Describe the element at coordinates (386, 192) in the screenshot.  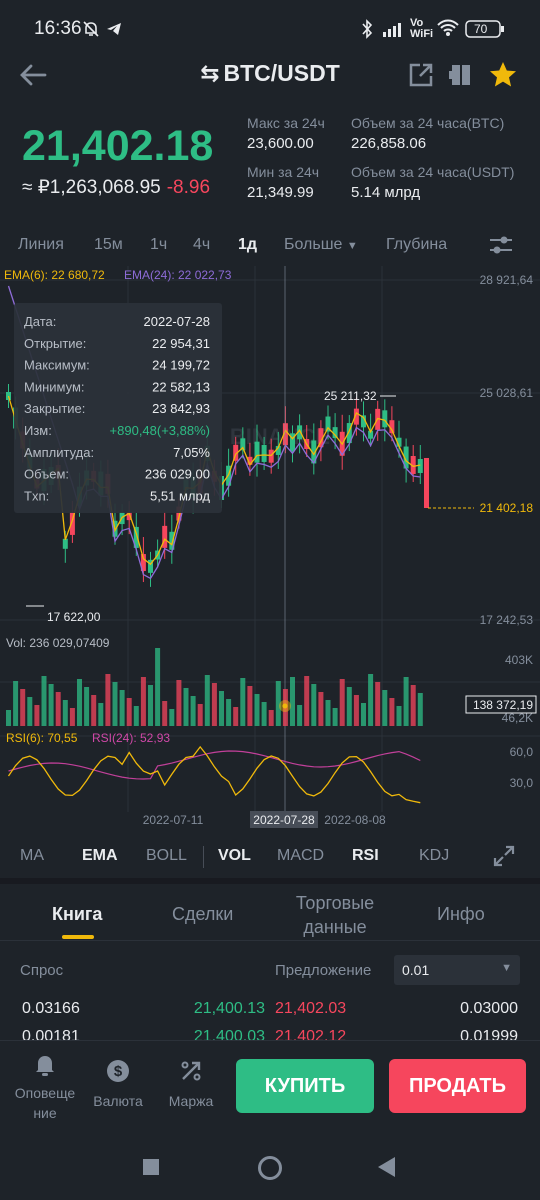
I see `vol-usdt-value: 5.14 млрд` at that location.